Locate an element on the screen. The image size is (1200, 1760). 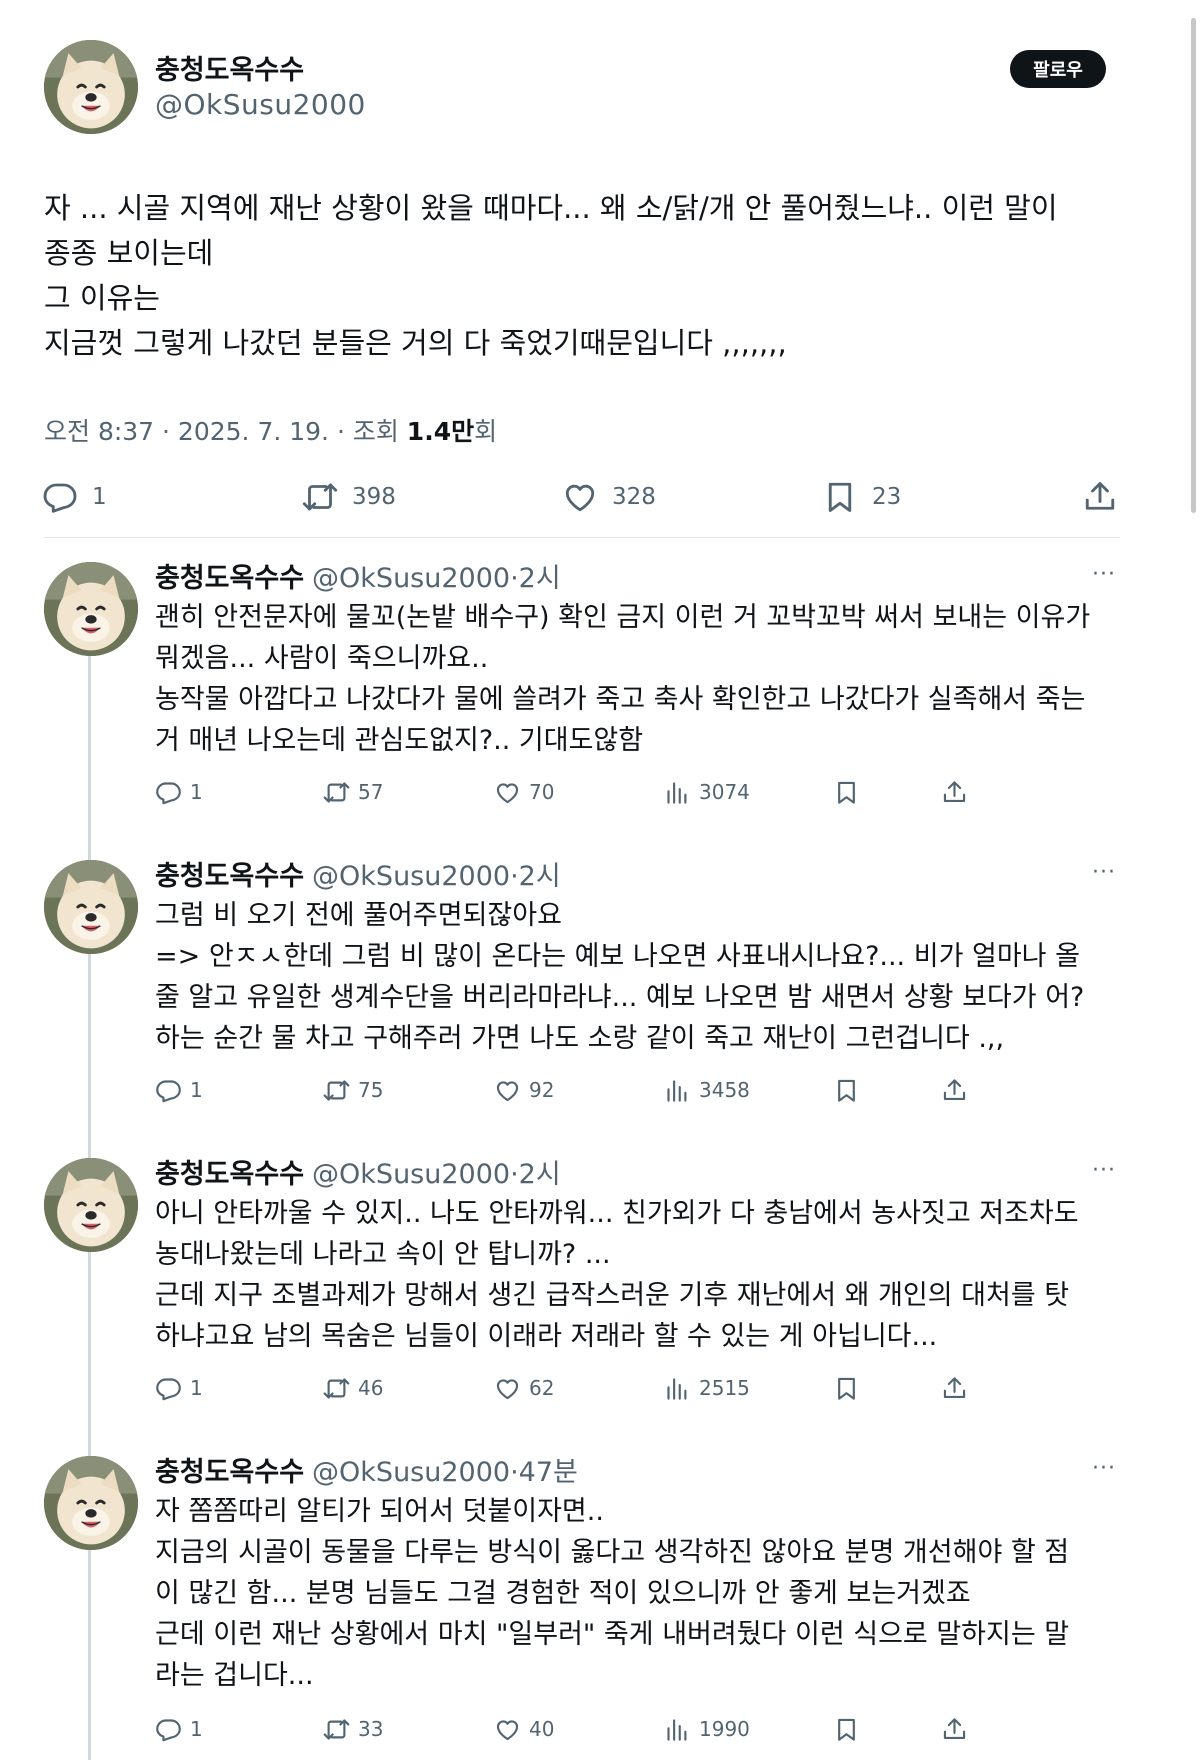
tweet-actions: 1 398 328 23 is located at coordinates (575, 497).